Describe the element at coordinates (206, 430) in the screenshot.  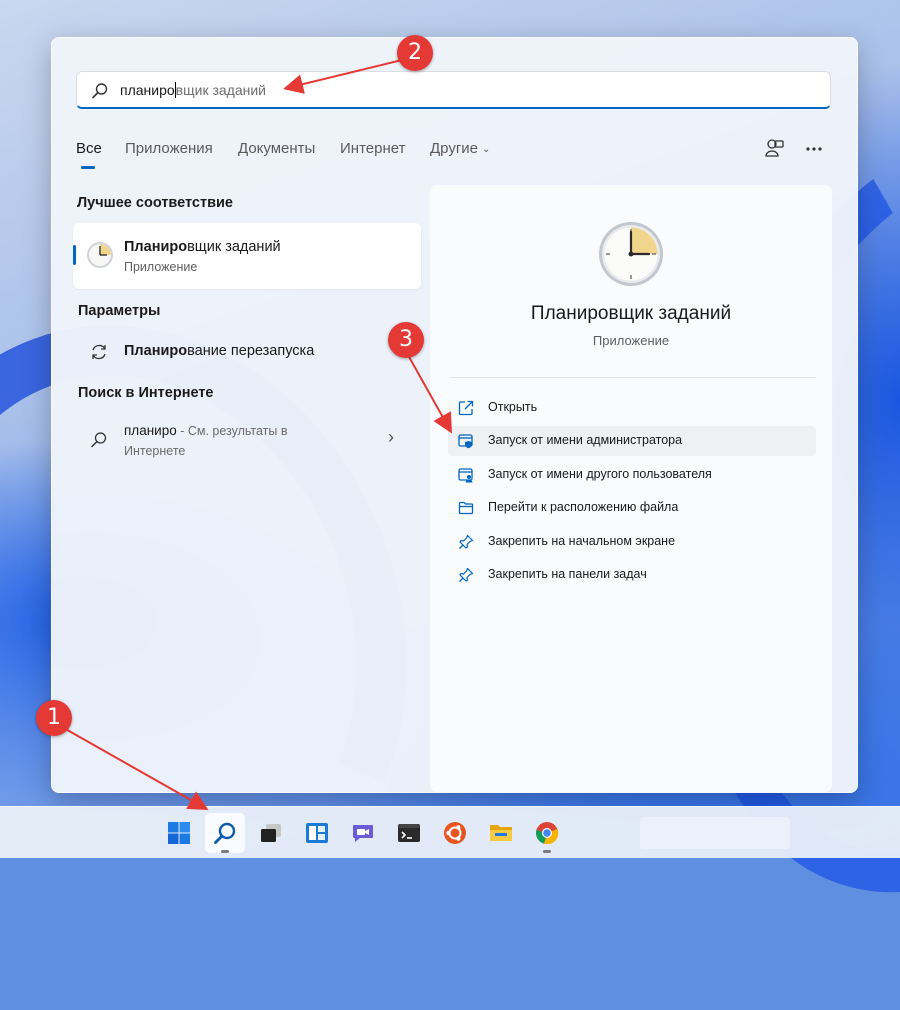
I see `web-search-query: планиро - См. результаты в` at that location.